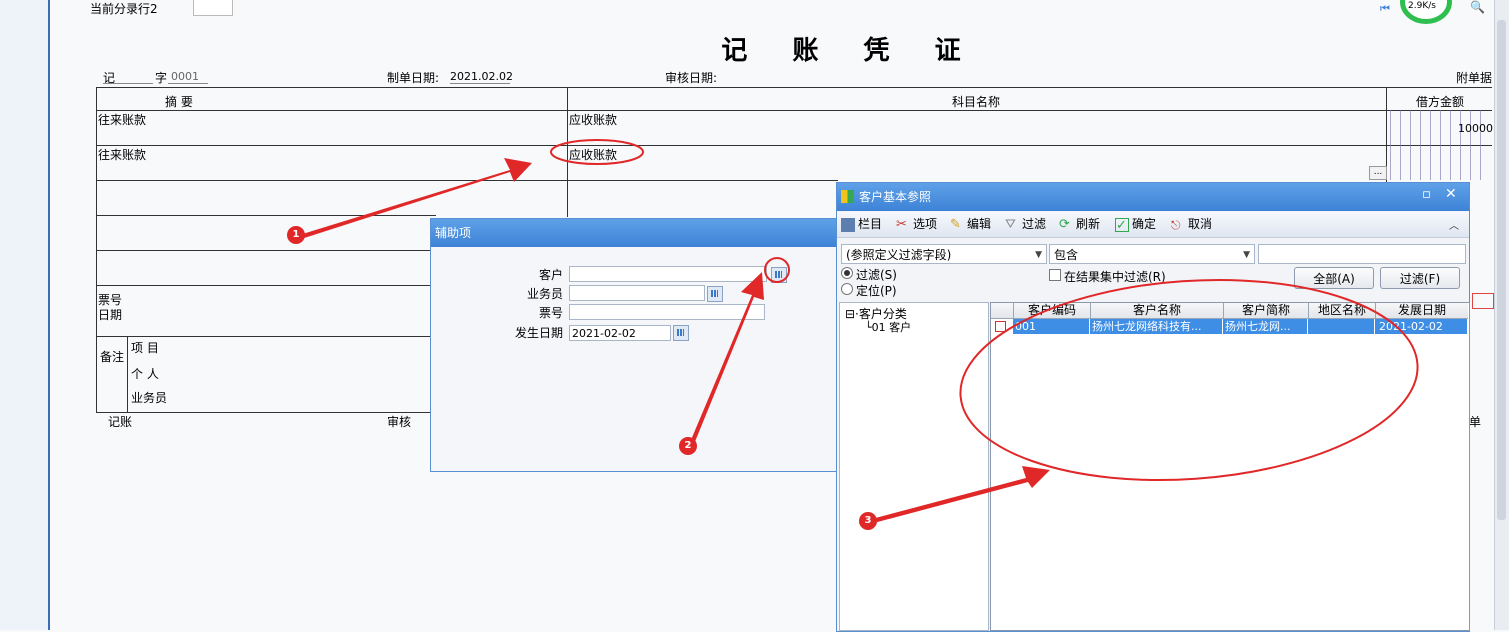 This screenshot has width=1509, height=632. I want to click on annotation-badge-3: 3, so click(868, 521).